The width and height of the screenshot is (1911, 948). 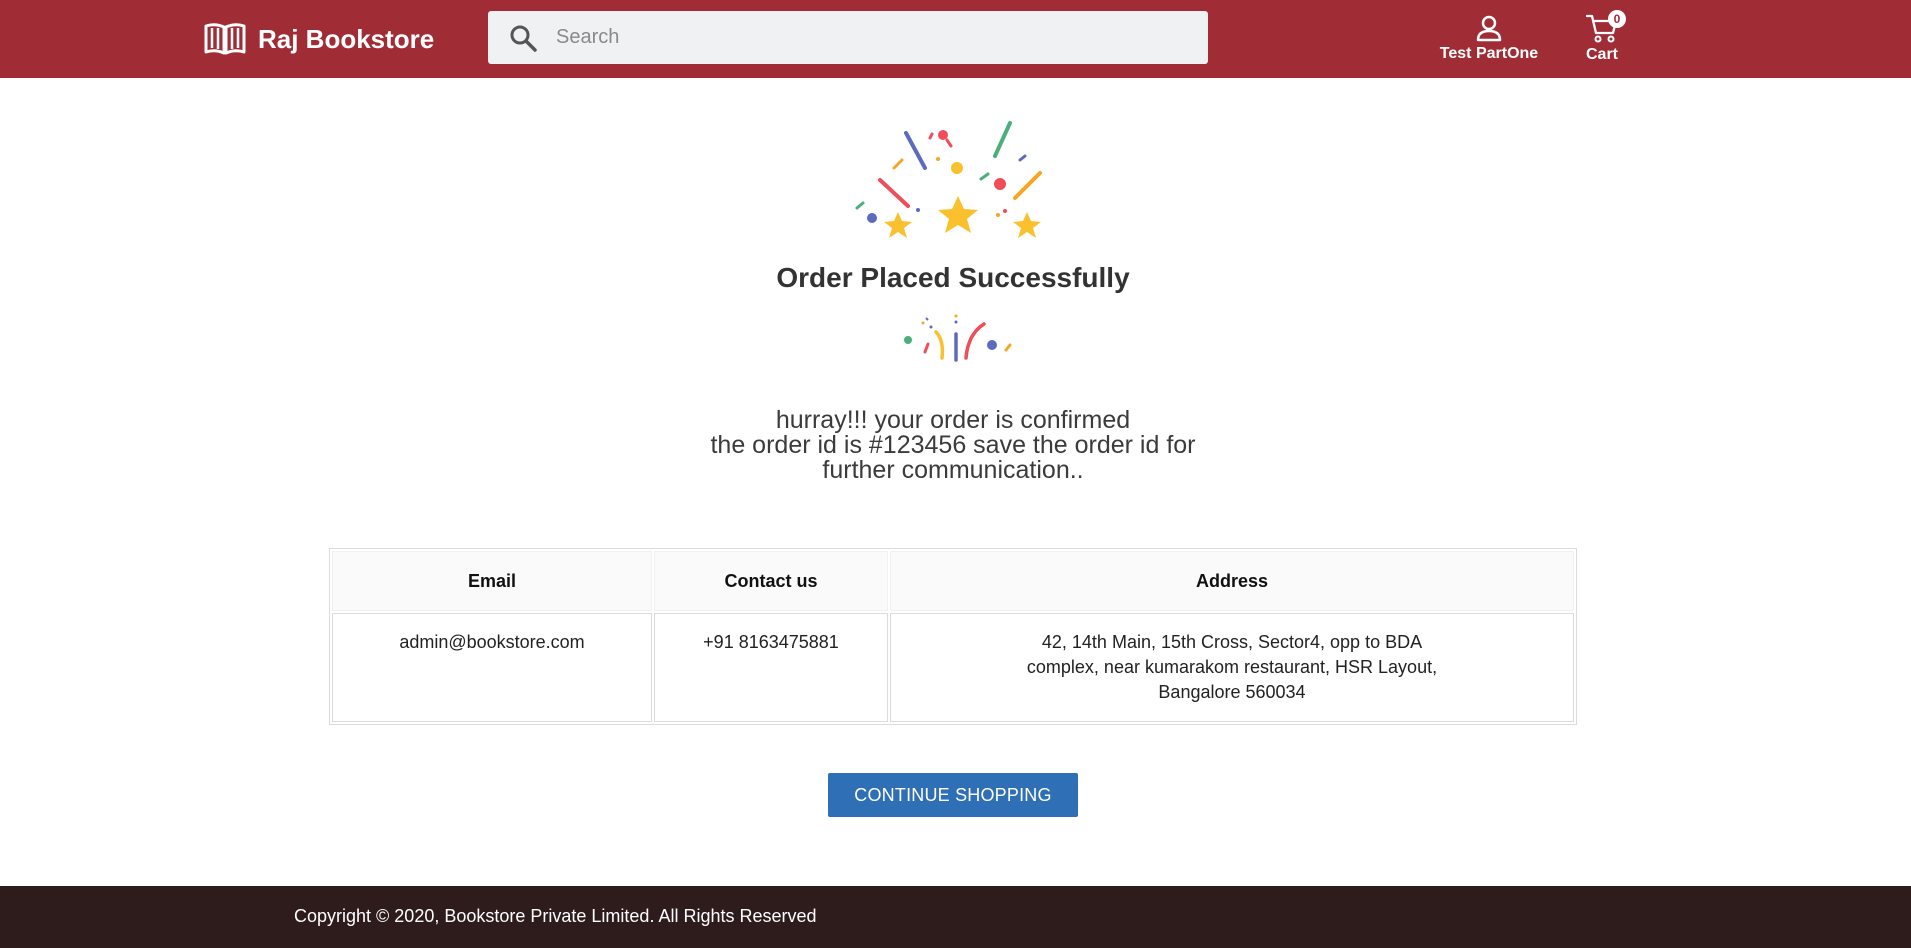 What do you see at coordinates (1601, 54) in the screenshot?
I see `cart-label: Cart` at bounding box center [1601, 54].